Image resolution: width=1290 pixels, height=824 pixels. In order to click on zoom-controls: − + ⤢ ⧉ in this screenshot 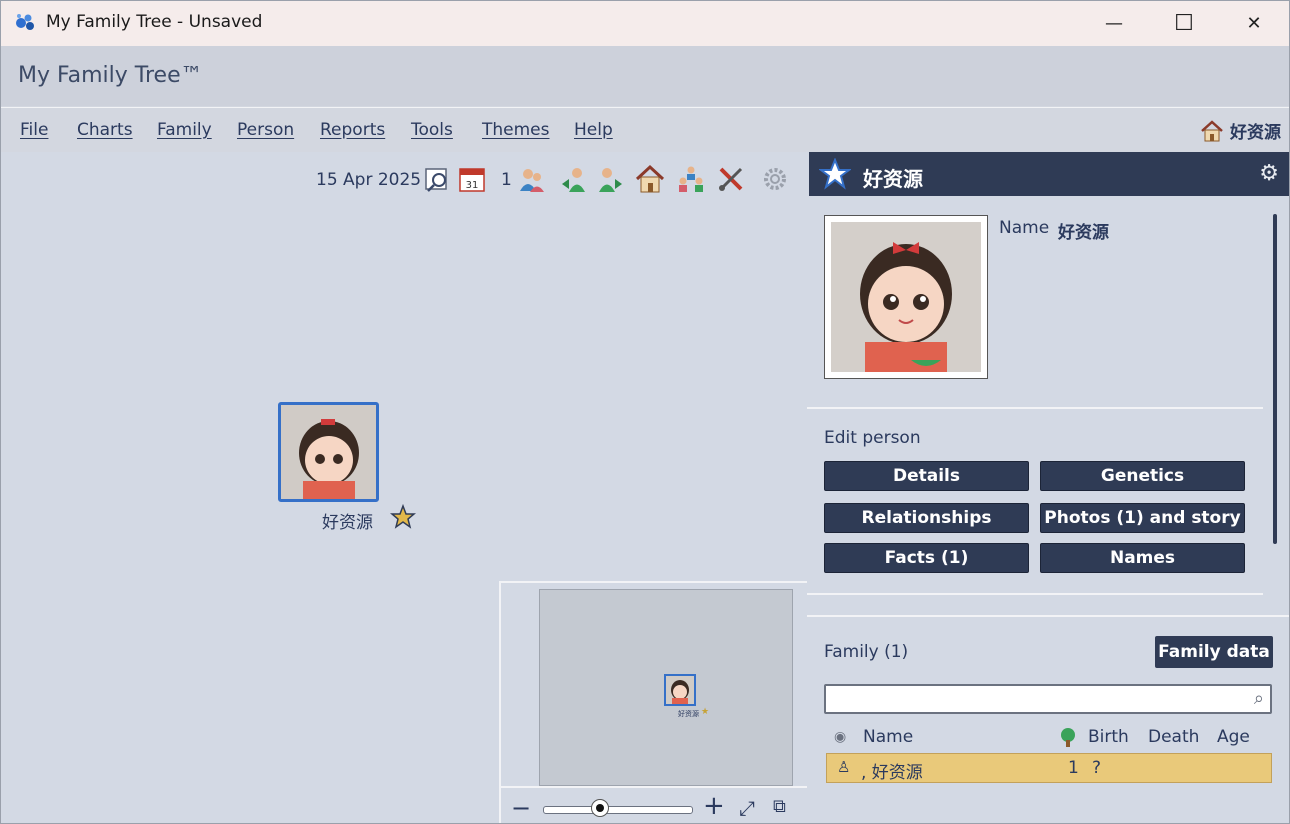, I will do `click(654, 804)`.